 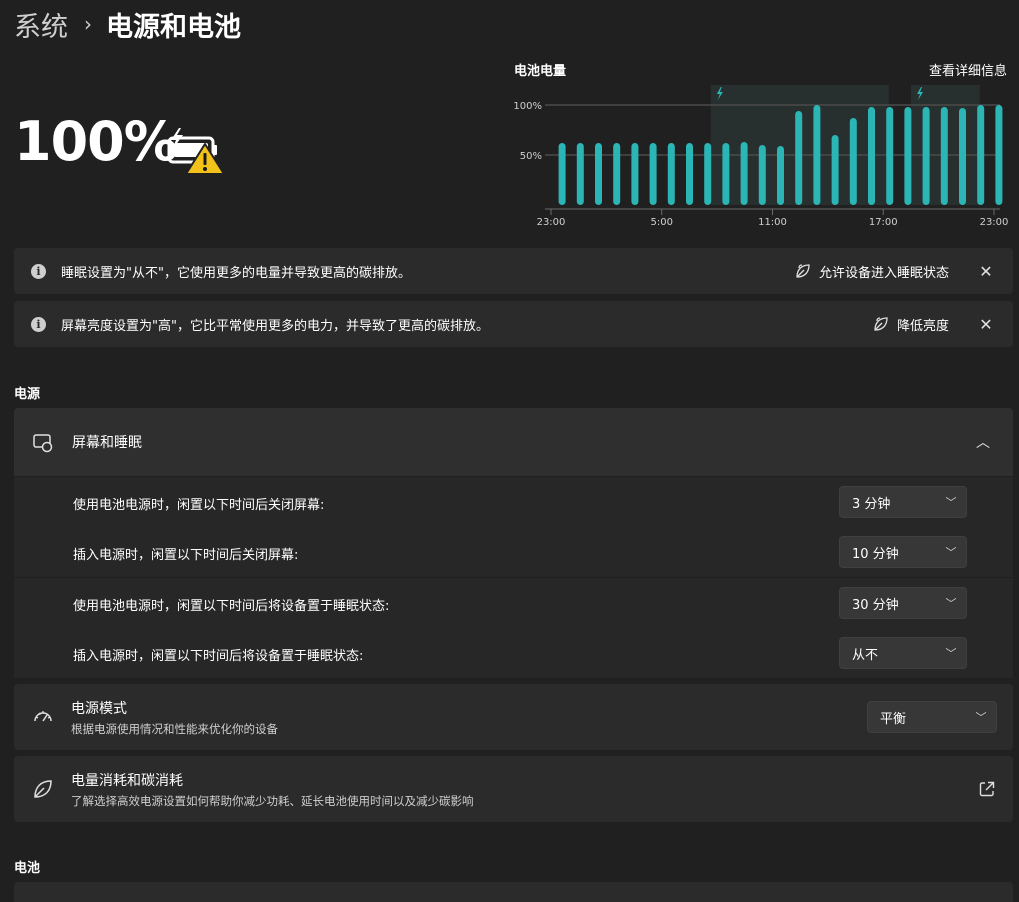 What do you see at coordinates (903, 653) in the screenshot?
I see `plugged-sleep-dropdown: 从不 ﹀` at bounding box center [903, 653].